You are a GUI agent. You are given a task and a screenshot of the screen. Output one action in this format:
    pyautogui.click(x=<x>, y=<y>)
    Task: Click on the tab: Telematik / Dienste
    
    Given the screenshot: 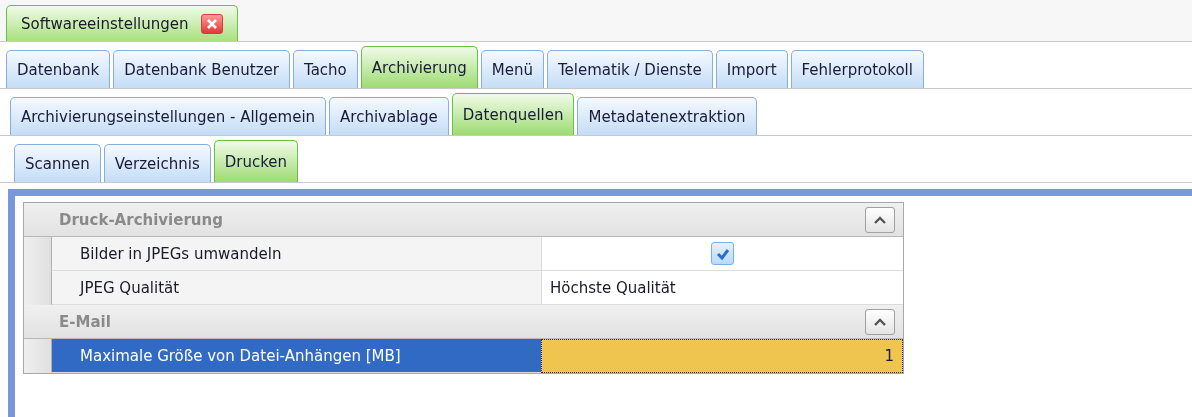 What is the action you would take?
    pyautogui.click(x=630, y=69)
    